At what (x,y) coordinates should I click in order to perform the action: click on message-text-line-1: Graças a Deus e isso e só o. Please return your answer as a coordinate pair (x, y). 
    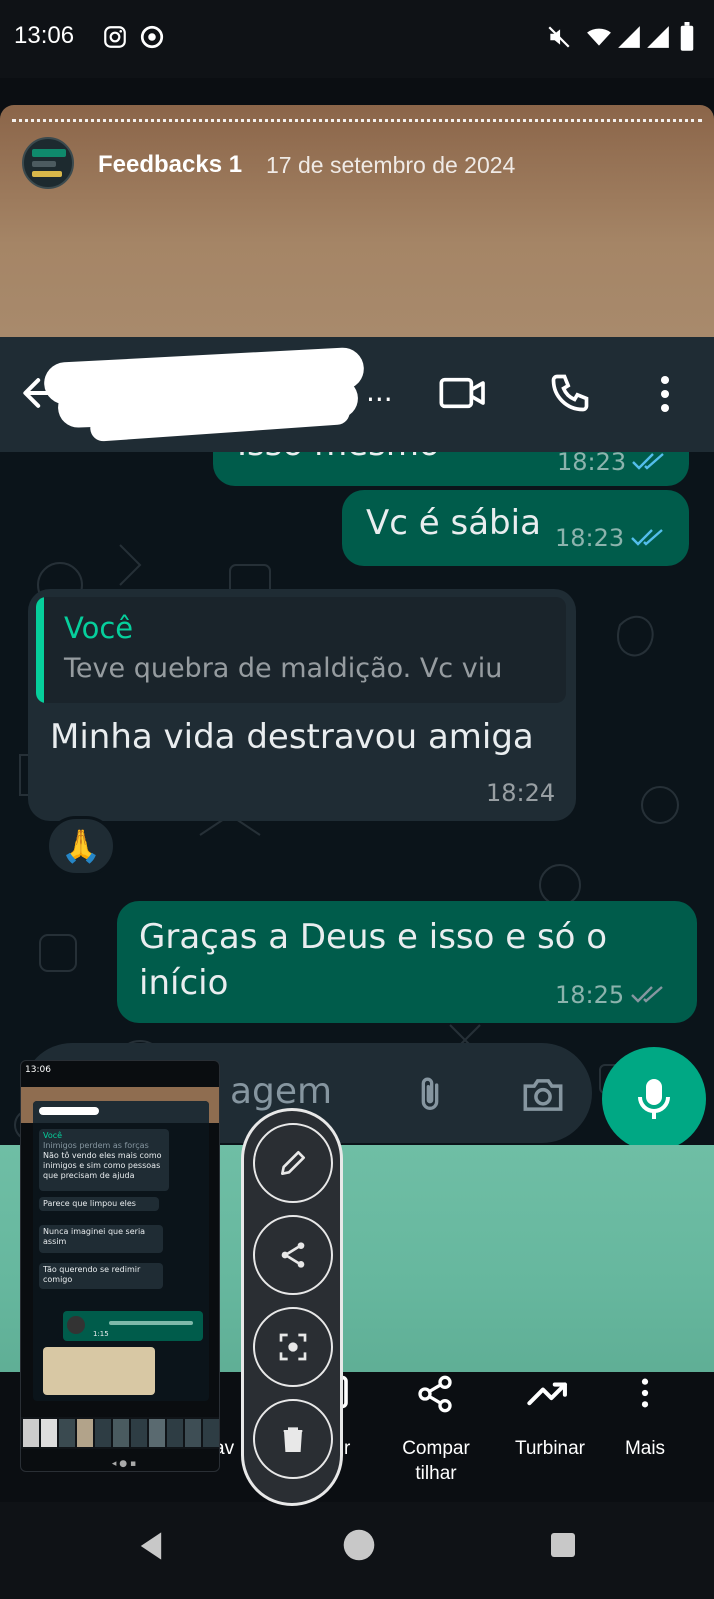
    Looking at the image, I should click on (373, 937).